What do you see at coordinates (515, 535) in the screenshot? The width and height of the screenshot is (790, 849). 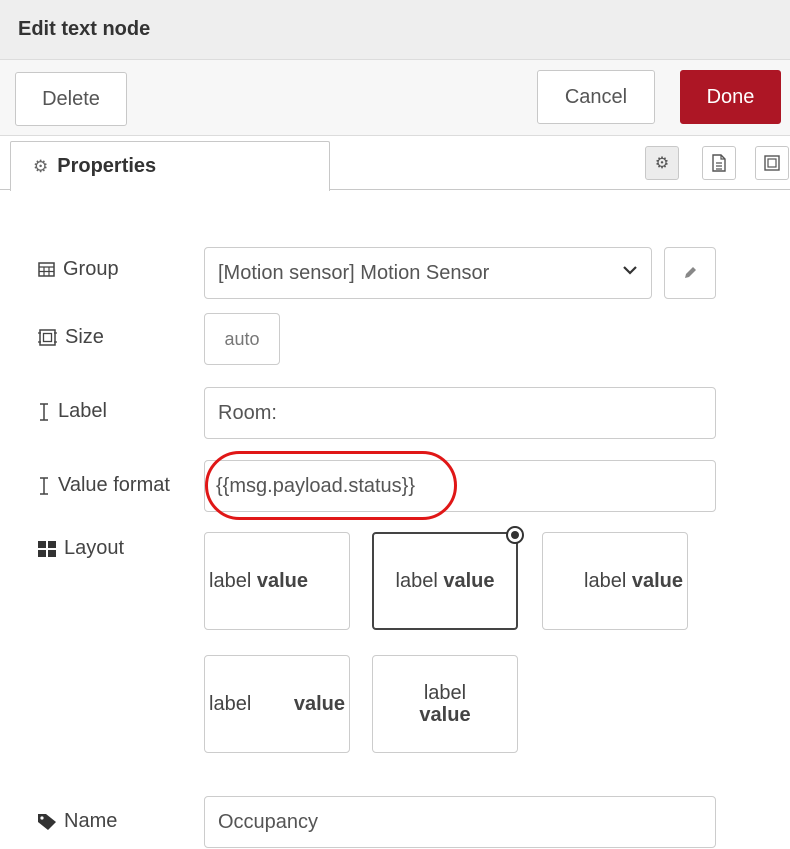 I see `selected-radio-indicator` at bounding box center [515, 535].